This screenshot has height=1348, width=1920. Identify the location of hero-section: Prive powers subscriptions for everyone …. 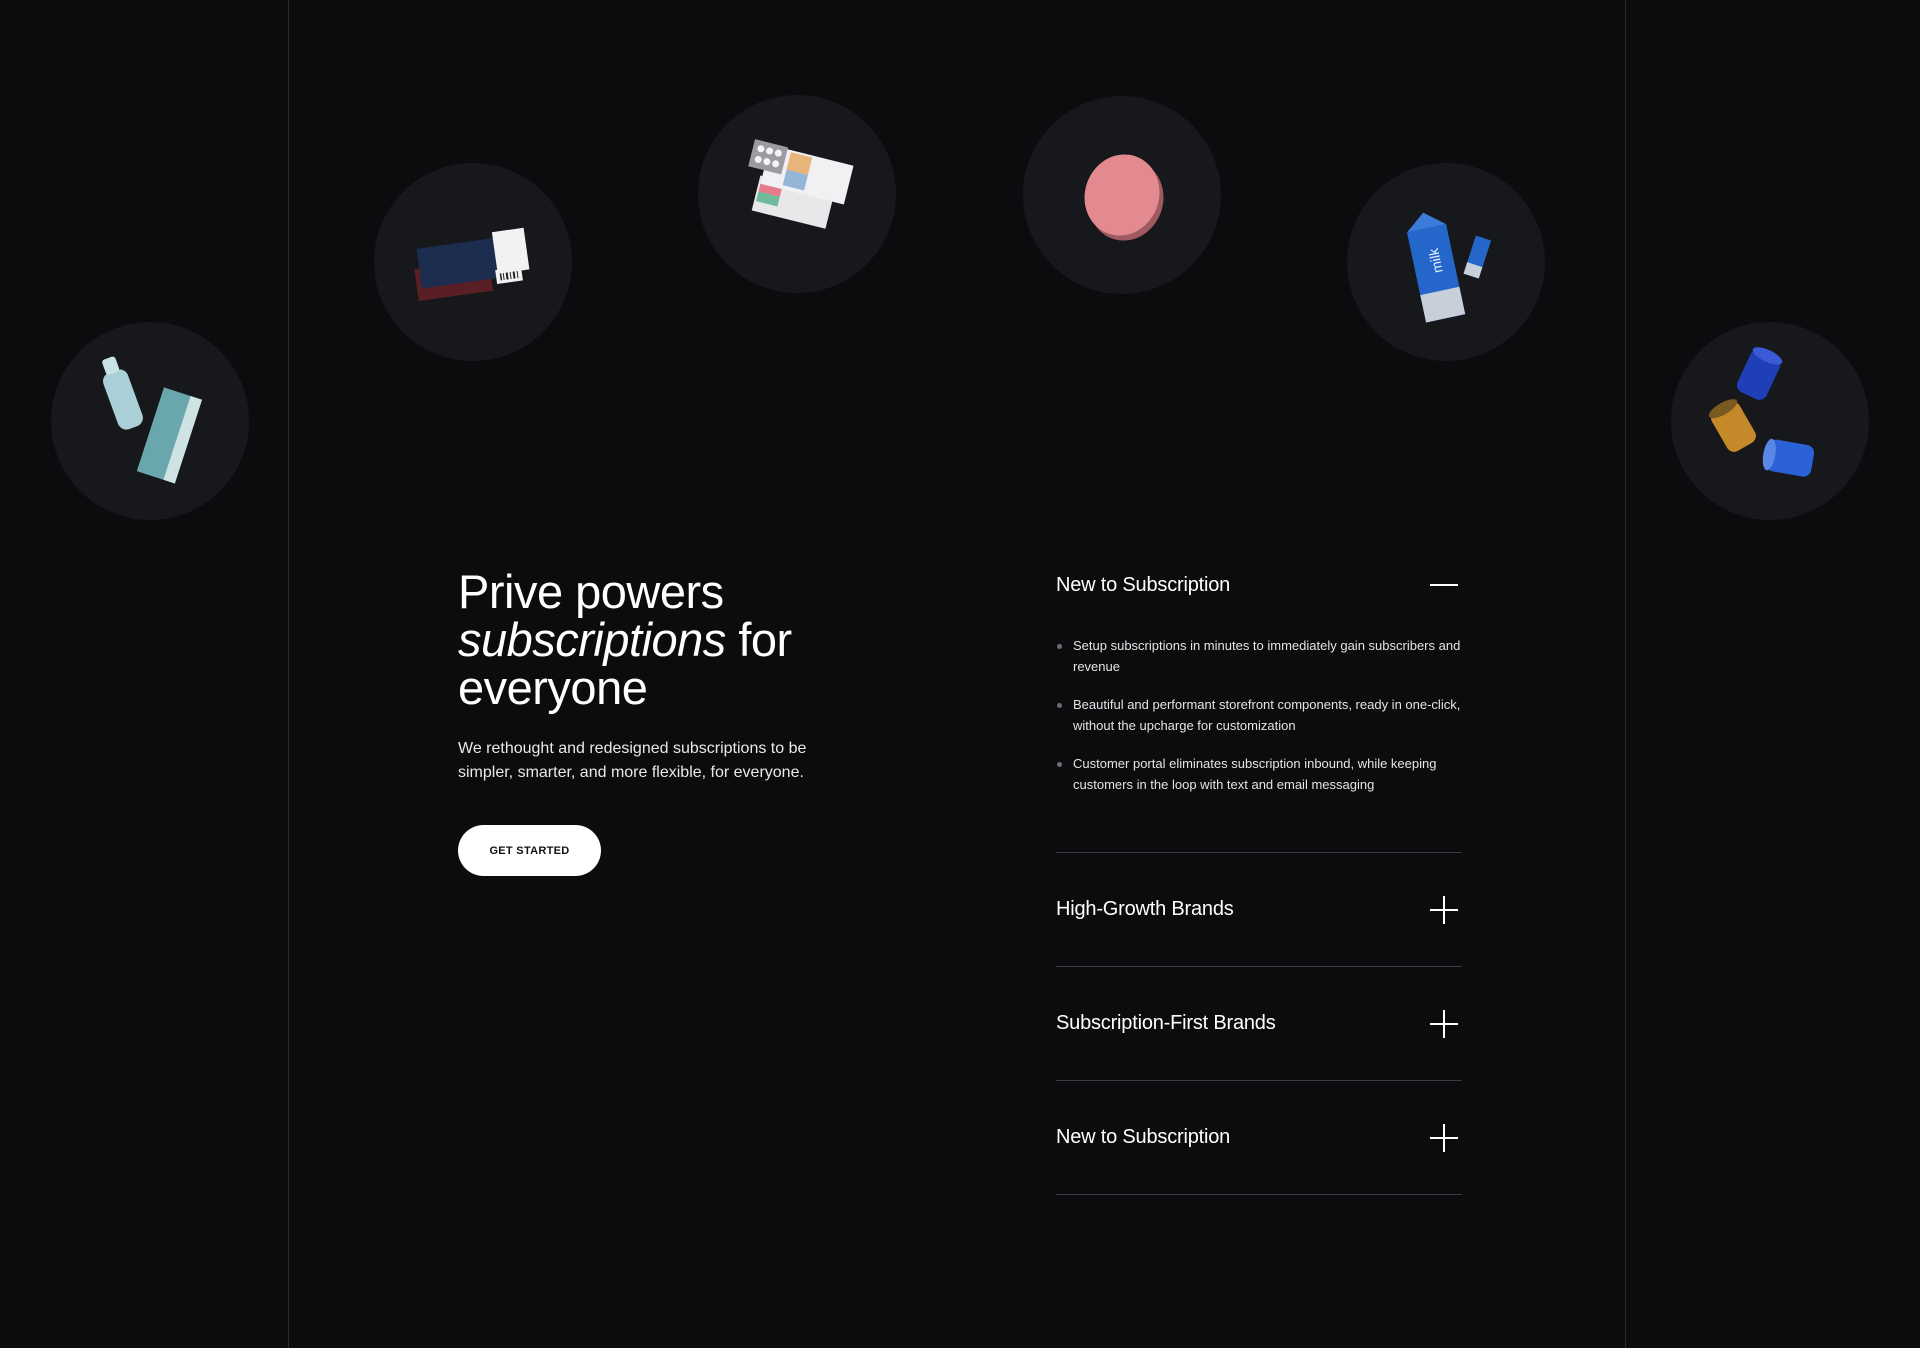
(668, 676).